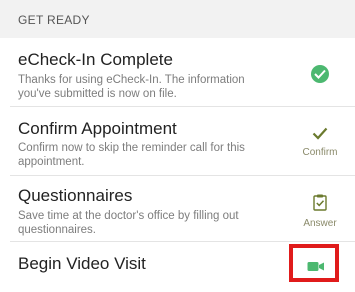  Describe the element at coordinates (320, 152) in the screenshot. I see `confirm-label: Confirm` at that location.